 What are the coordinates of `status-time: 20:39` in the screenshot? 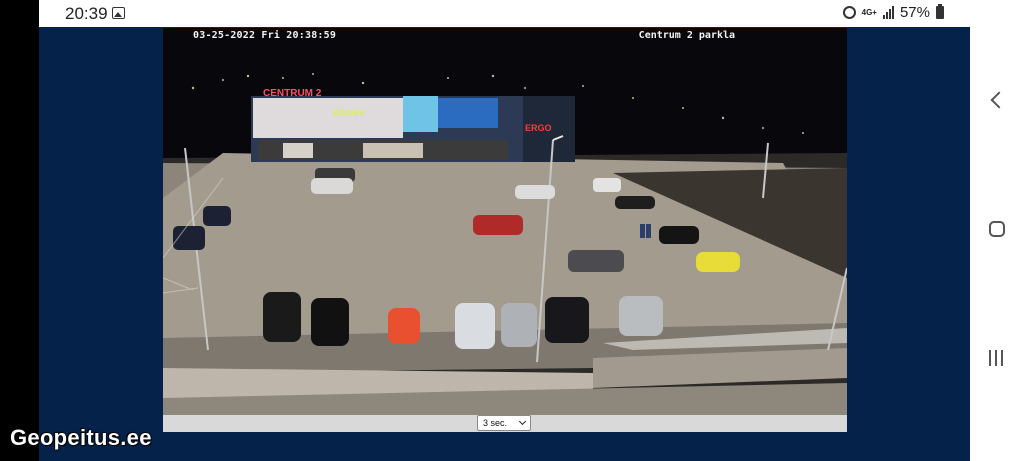 It's located at (86, 13).